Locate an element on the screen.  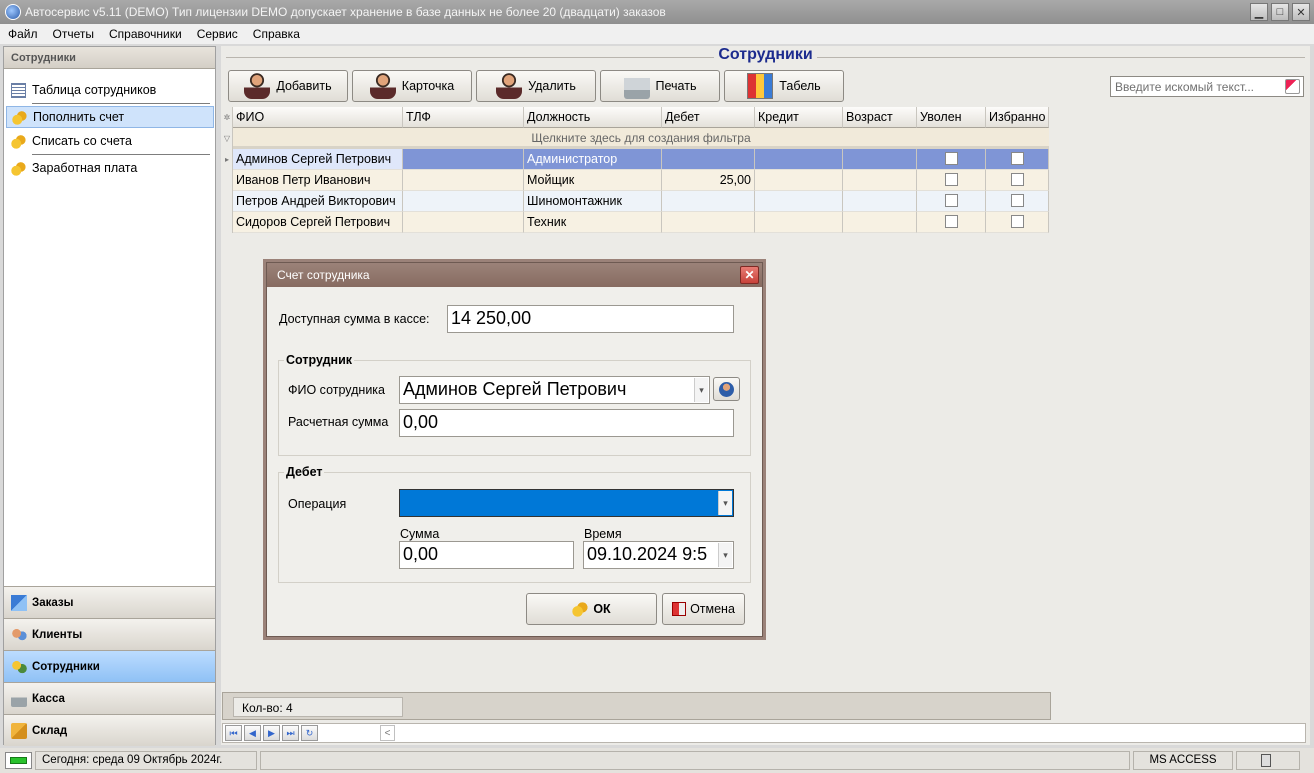
dialog-close-button: ✕ is located at coordinates (749, 275).